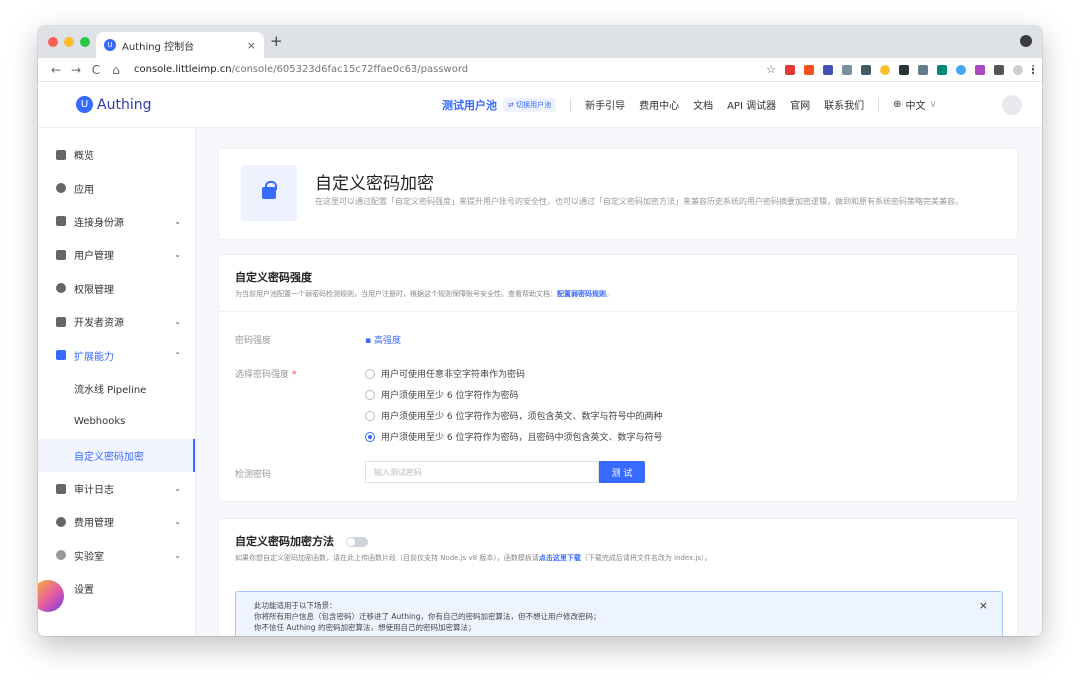 This screenshot has width=1080, height=688. Describe the element at coordinates (560, 558) in the screenshot. I see `download-template-link: 点击这里下载` at that location.